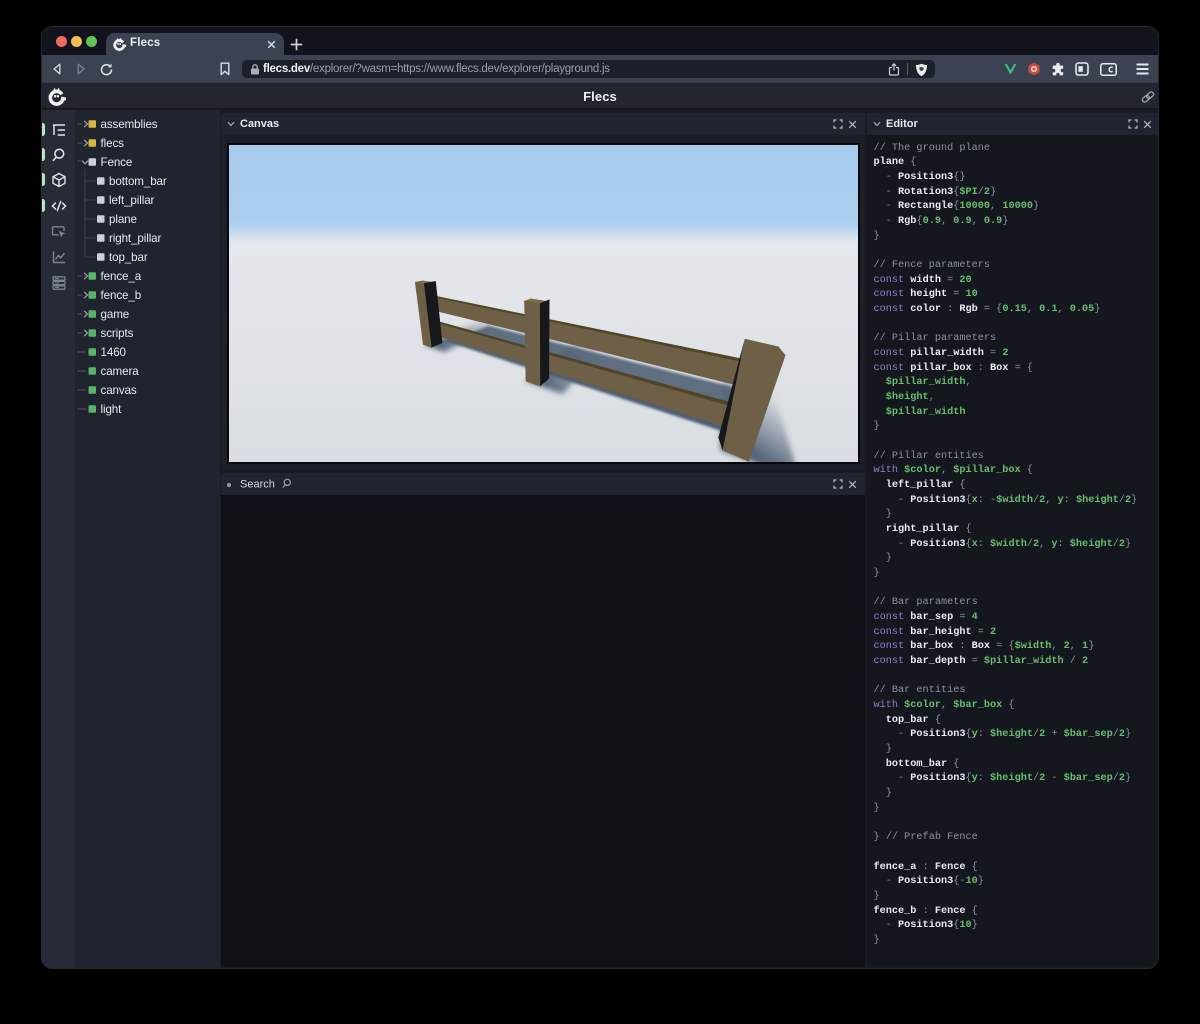  Describe the element at coordinates (113, 143) in the screenshot. I see `svg-text: flecs` at that location.